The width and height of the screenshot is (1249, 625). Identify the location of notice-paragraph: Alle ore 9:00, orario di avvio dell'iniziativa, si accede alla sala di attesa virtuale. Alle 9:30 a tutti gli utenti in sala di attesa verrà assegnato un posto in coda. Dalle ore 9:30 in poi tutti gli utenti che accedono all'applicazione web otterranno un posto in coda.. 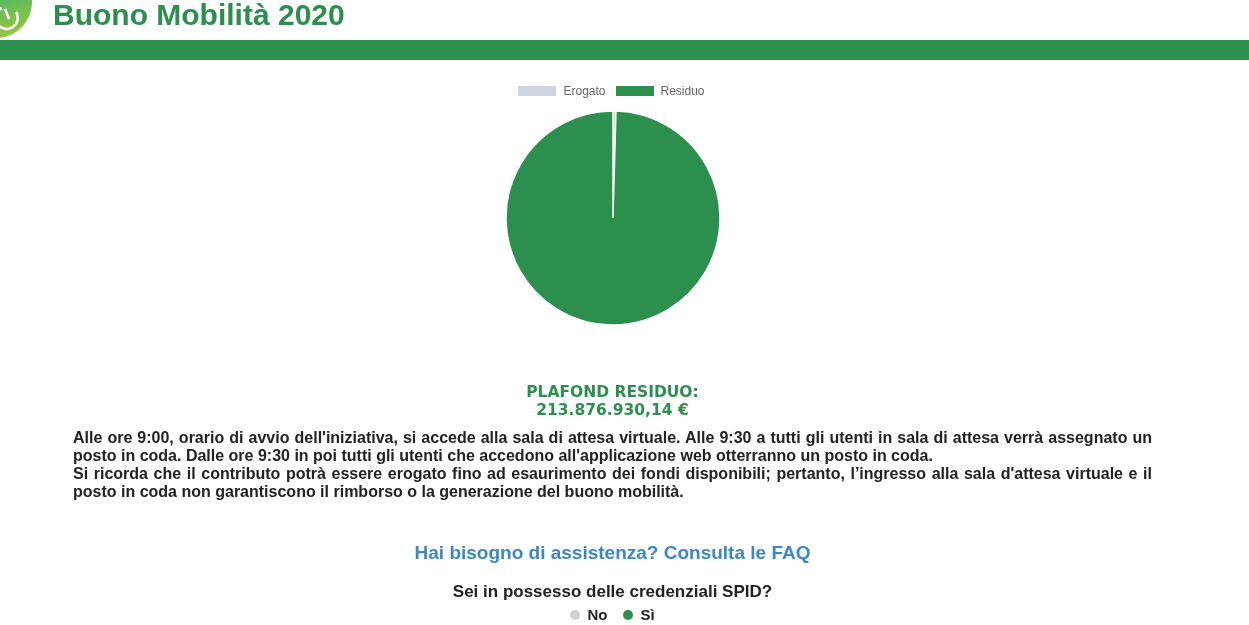
(612, 447).